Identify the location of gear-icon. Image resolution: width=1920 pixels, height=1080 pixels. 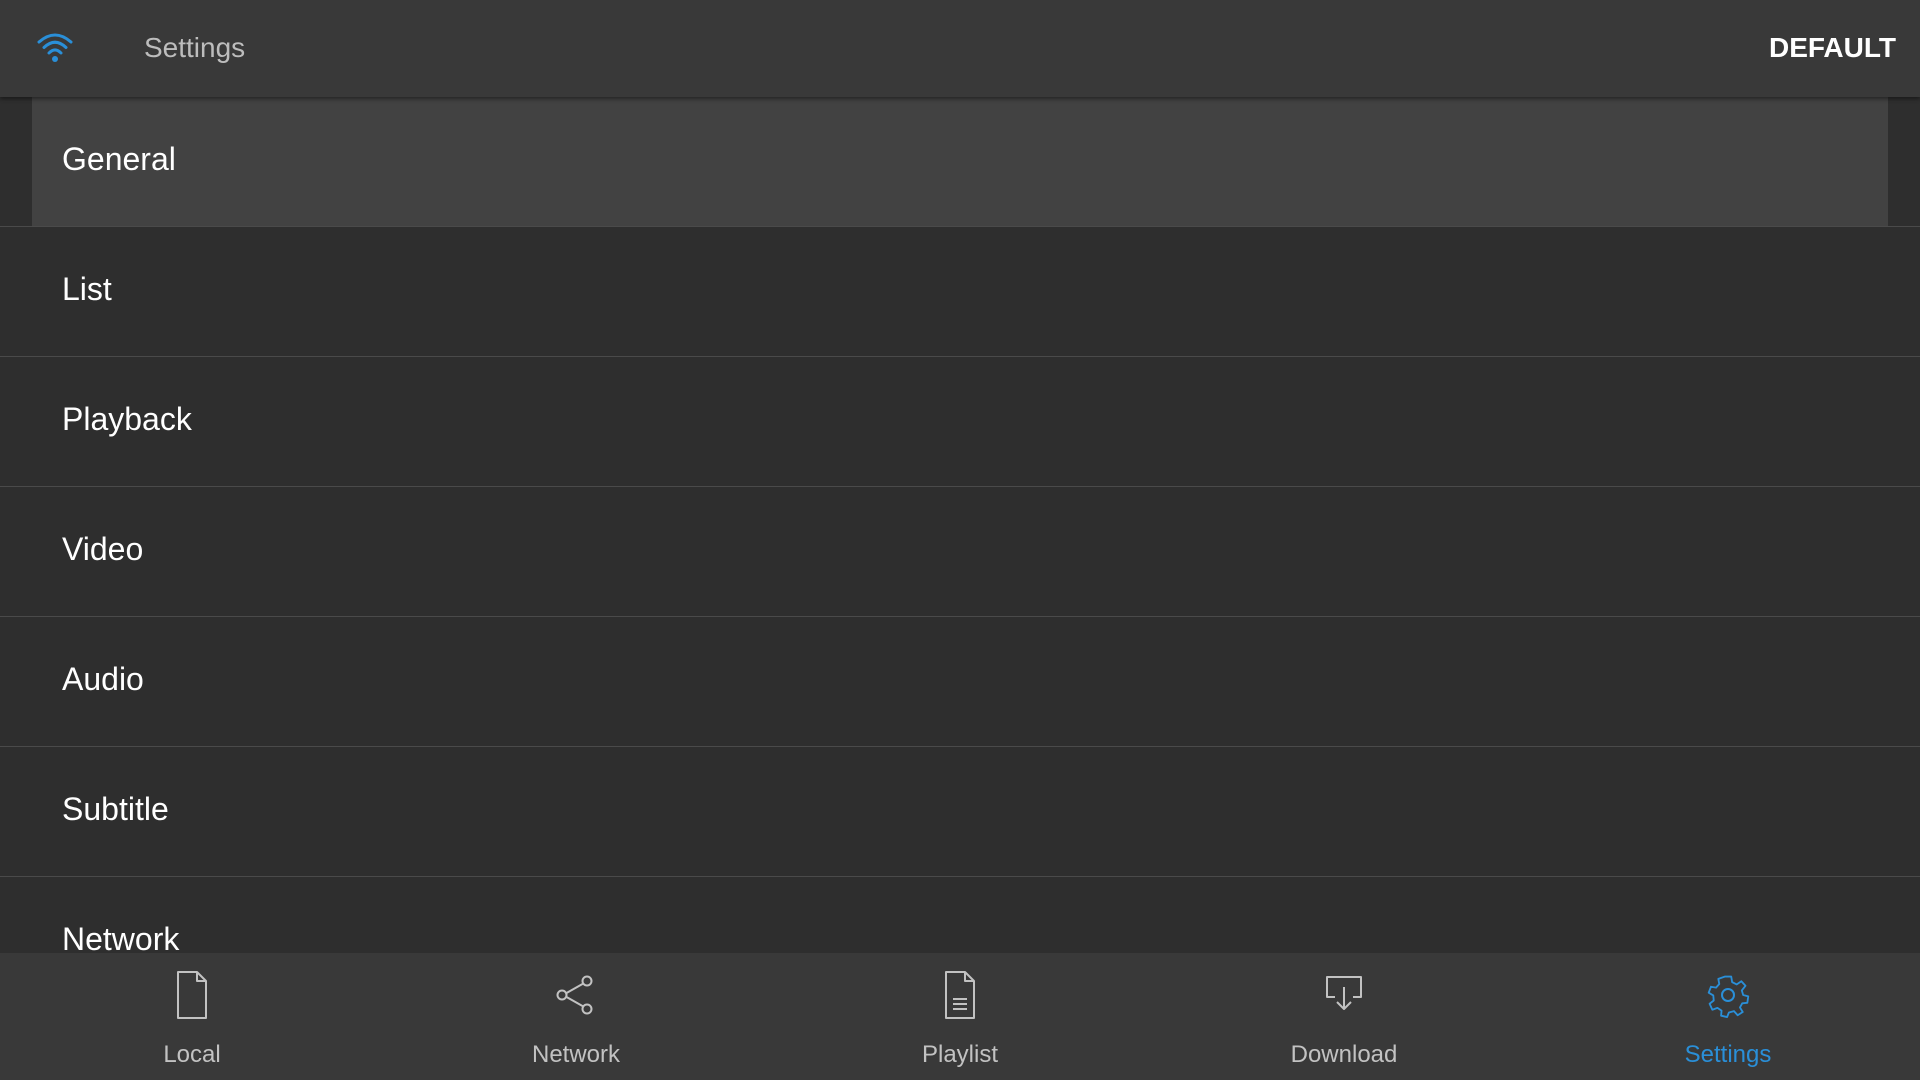
(1728, 997).